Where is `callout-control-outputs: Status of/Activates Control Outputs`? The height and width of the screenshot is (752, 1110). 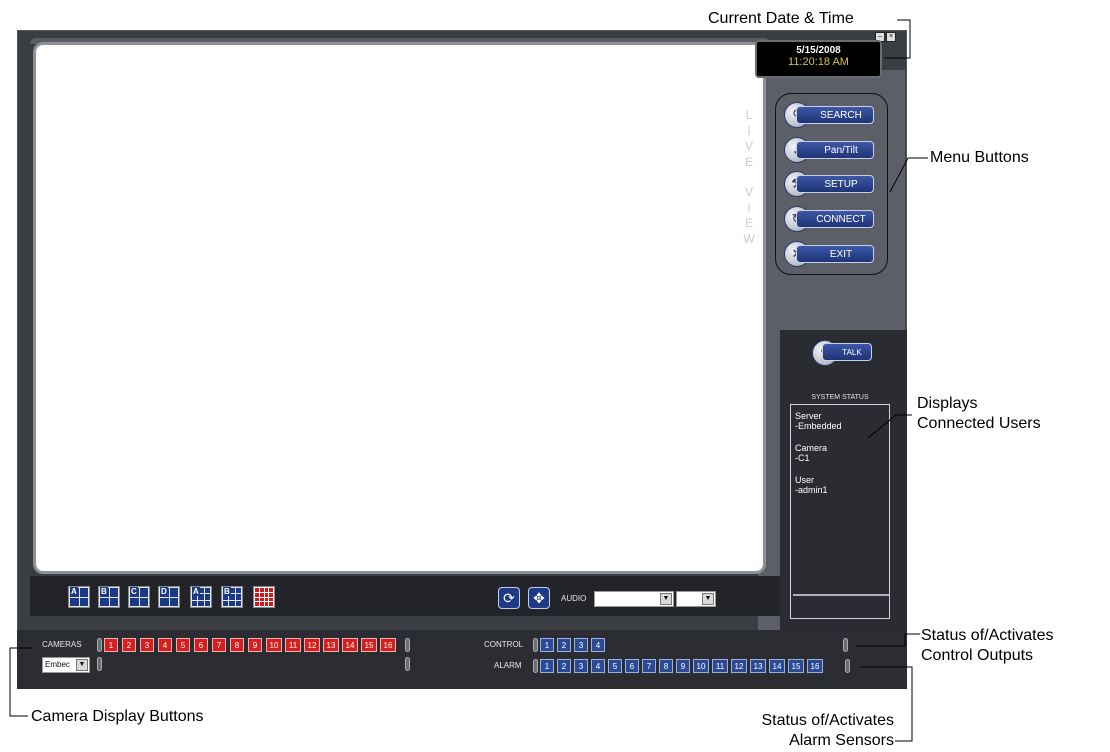
callout-control-outputs: Status of/Activates Control Outputs is located at coordinates (987, 645).